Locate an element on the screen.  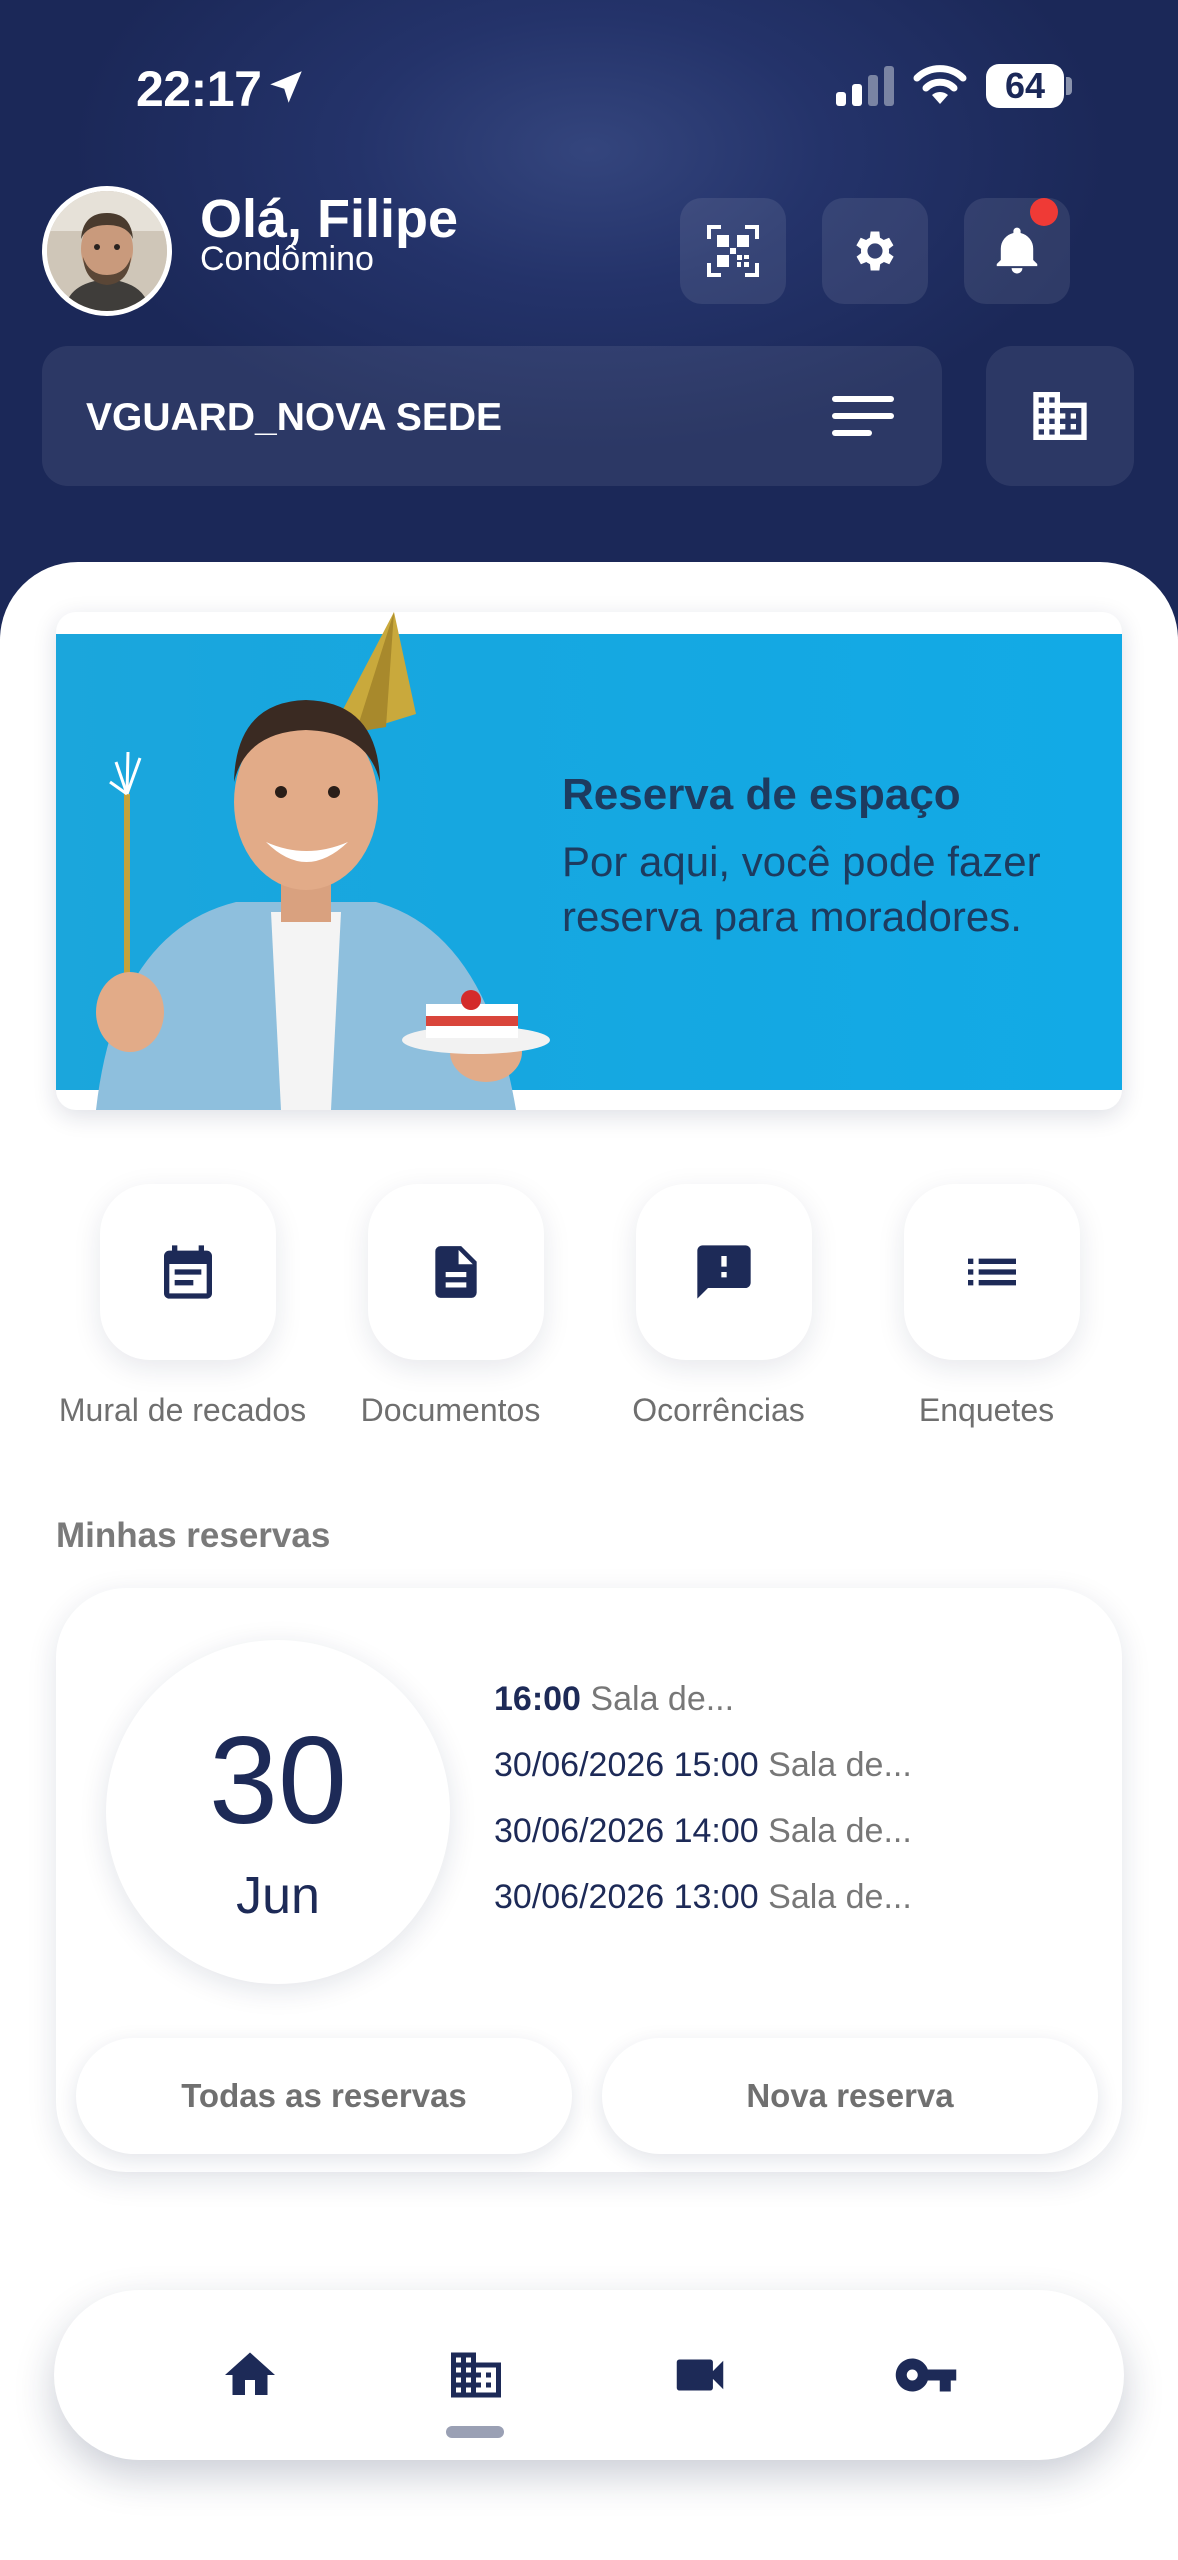
gear-icon is located at coordinates (875, 251).